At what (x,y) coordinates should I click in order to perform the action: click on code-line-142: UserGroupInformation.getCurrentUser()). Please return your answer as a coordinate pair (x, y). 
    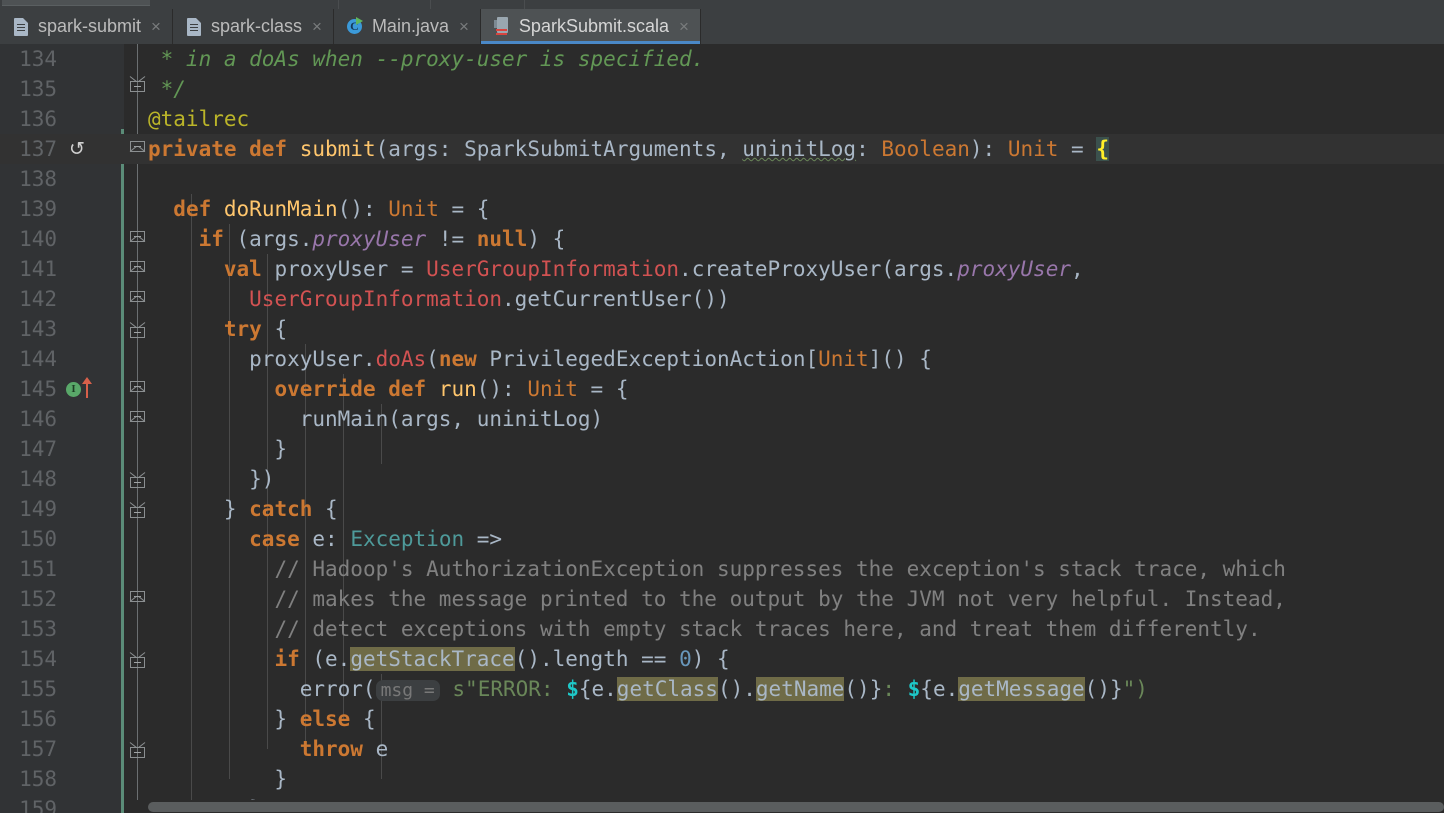
    Looking at the image, I should click on (438, 299).